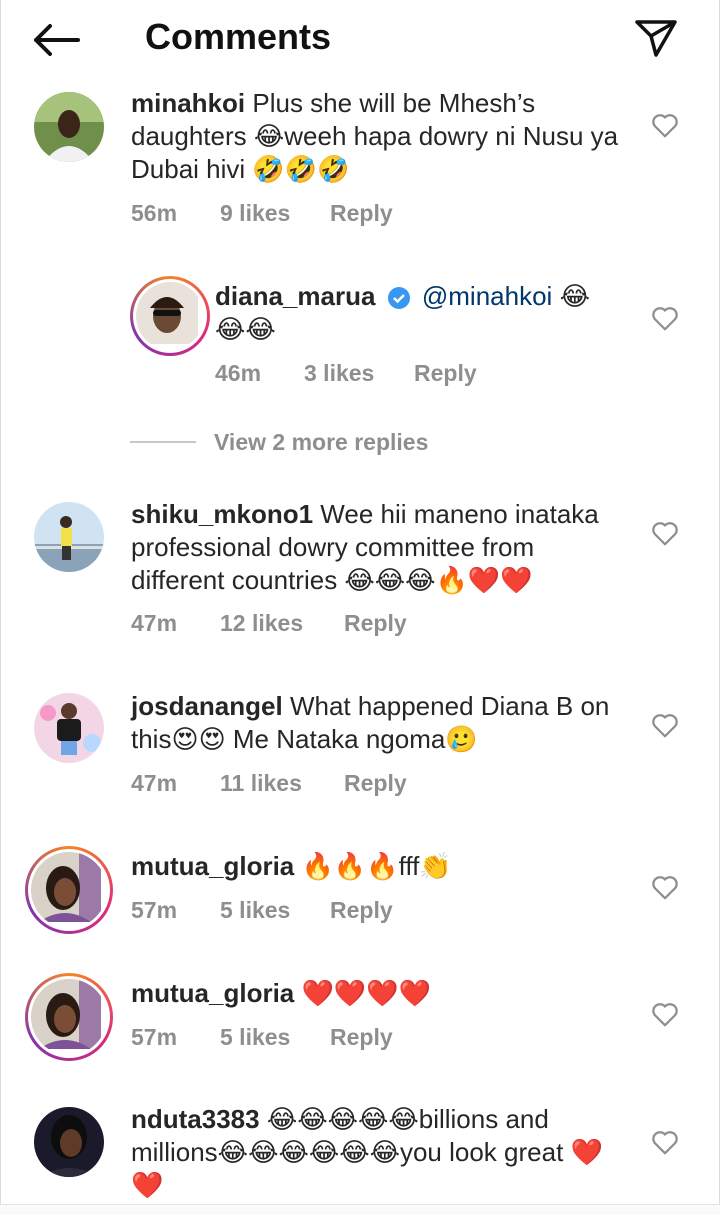 This screenshot has width=720, height=1215. I want to click on comment-time: 46m, so click(238, 373).